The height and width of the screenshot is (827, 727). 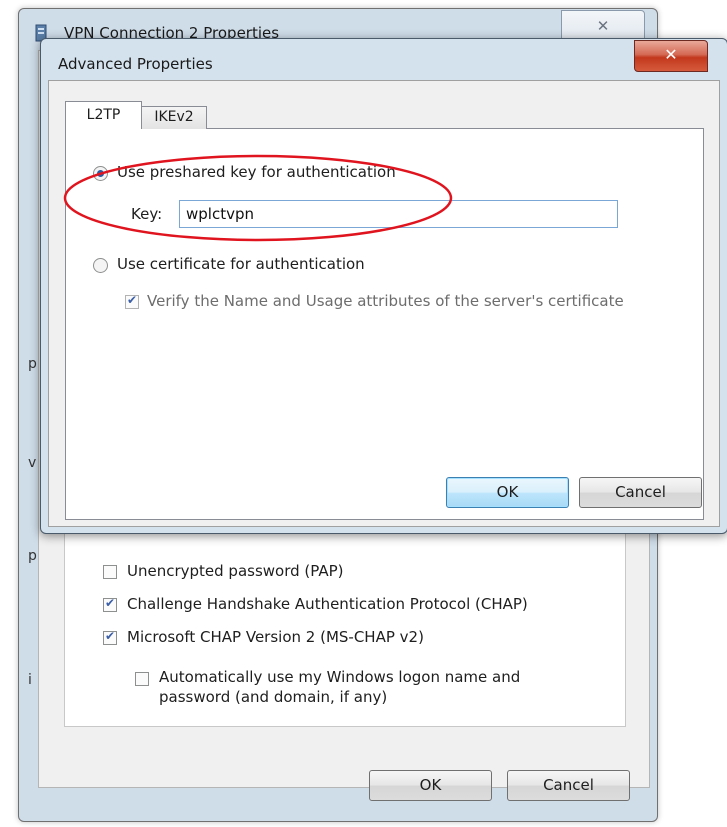 I want to click on certificate-label: Use certificate for authentication, so click(x=241, y=264).